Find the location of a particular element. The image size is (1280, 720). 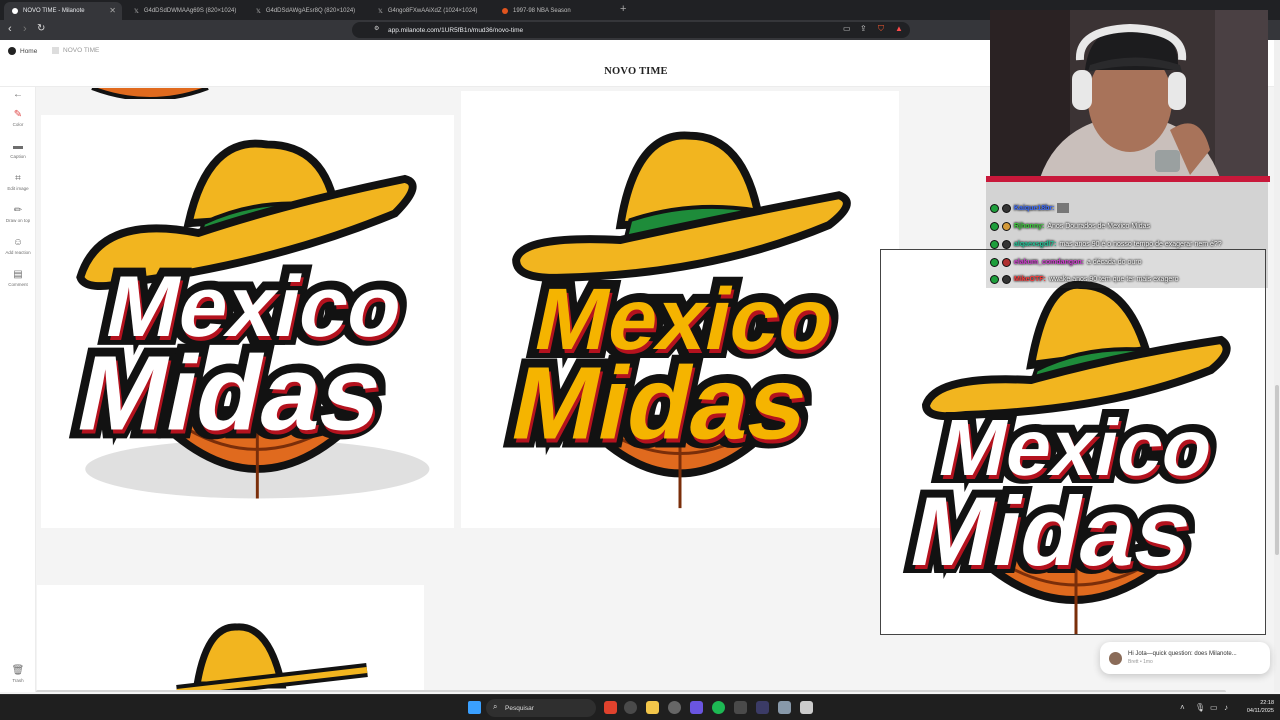

tab-title: G4ngo8FXwAAiXdZ (1024×1024) is located at coordinates (432, 11).